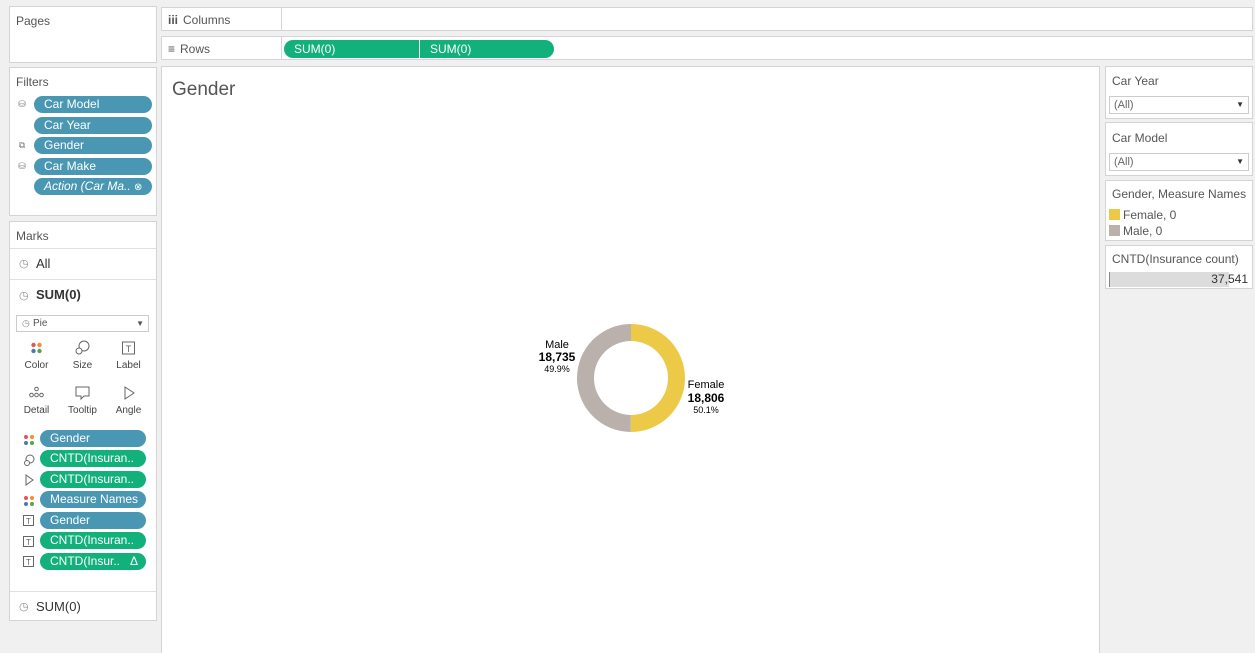 The height and width of the screenshot is (653, 1255). I want to click on legend-label-male: Male, 0, so click(1143, 231).